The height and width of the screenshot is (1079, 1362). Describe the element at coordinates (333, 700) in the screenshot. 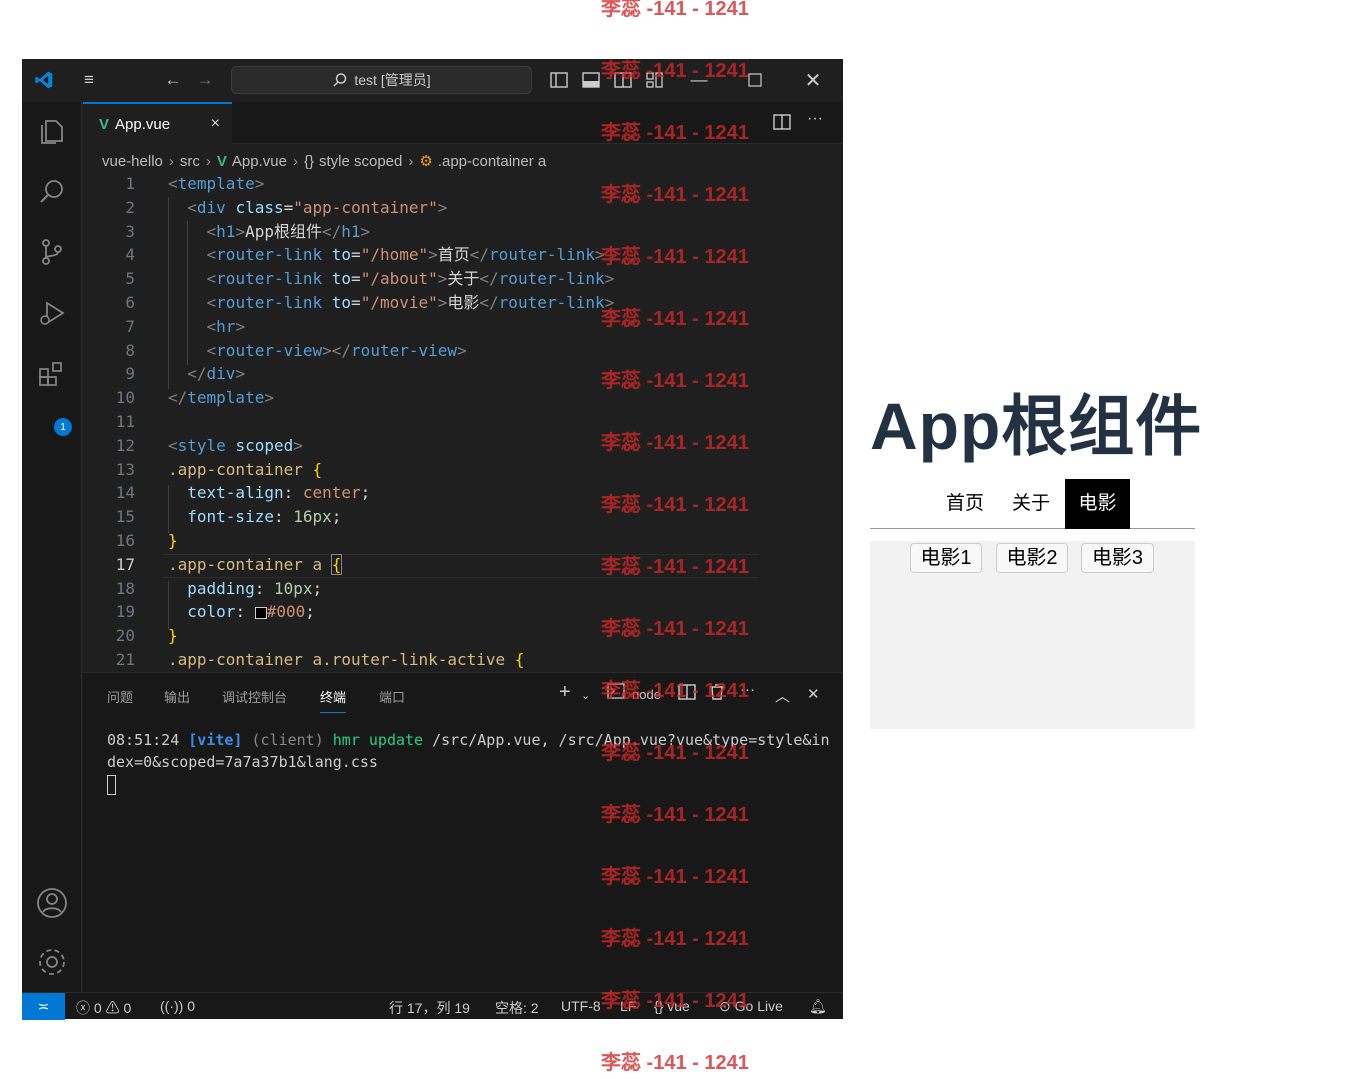

I see `tab-terminal: 终端` at that location.